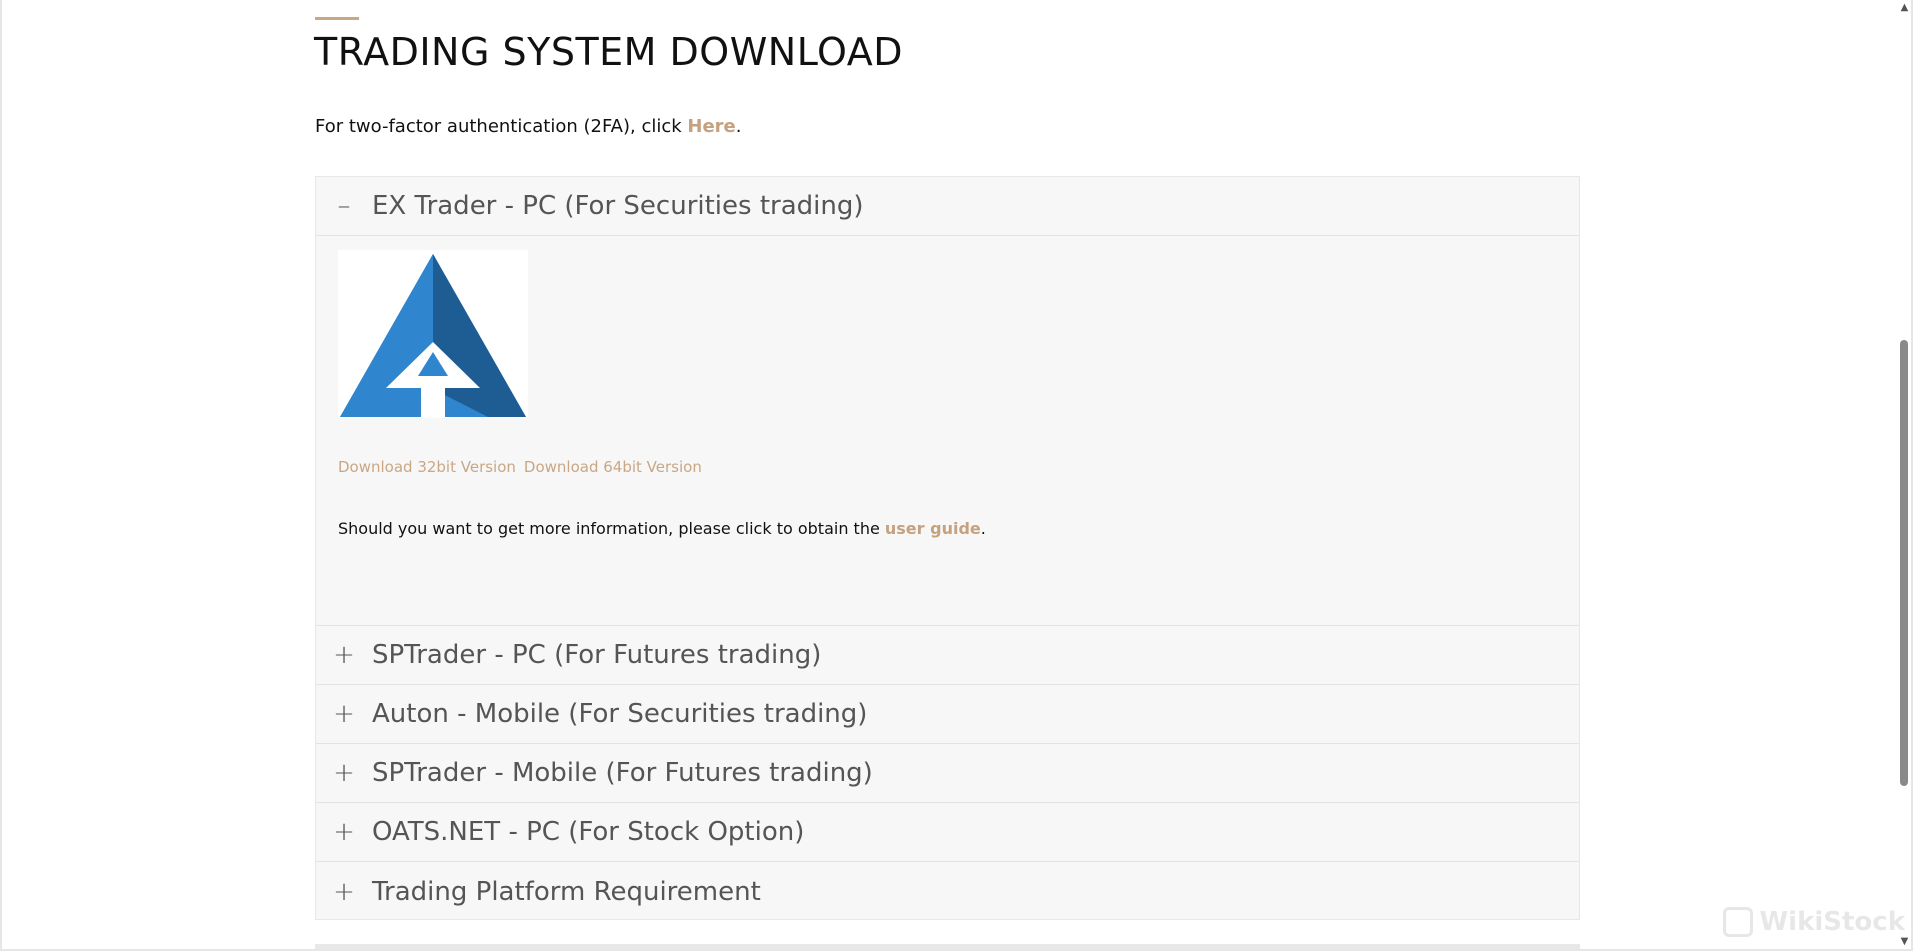 This screenshot has width=1913, height=951. What do you see at coordinates (1832, 922) in the screenshot?
I see `watermark-text: WikiStock` at bounding box center [1832, 922].